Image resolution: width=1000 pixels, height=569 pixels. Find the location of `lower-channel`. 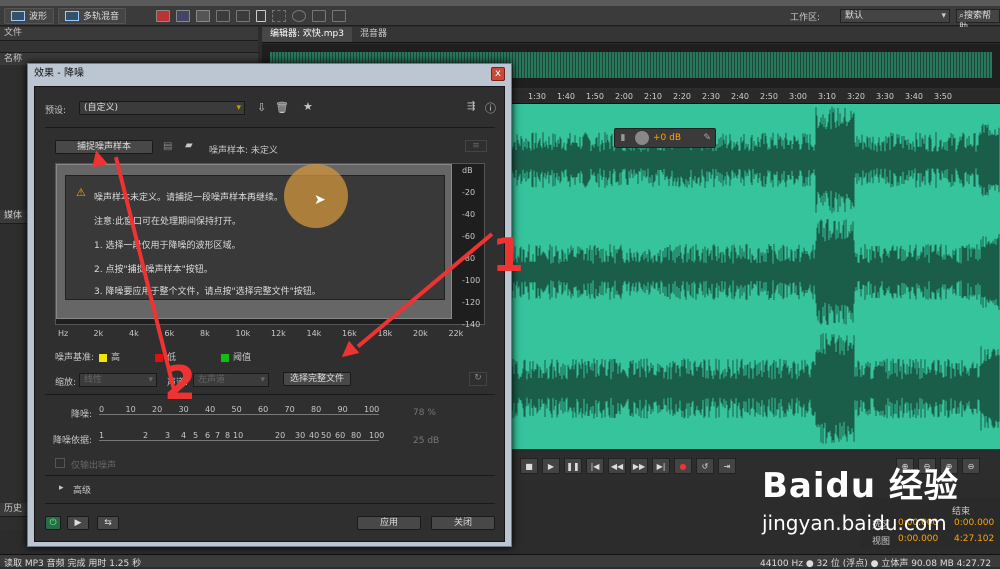

lower-channel is located at coordinates (755, 386).